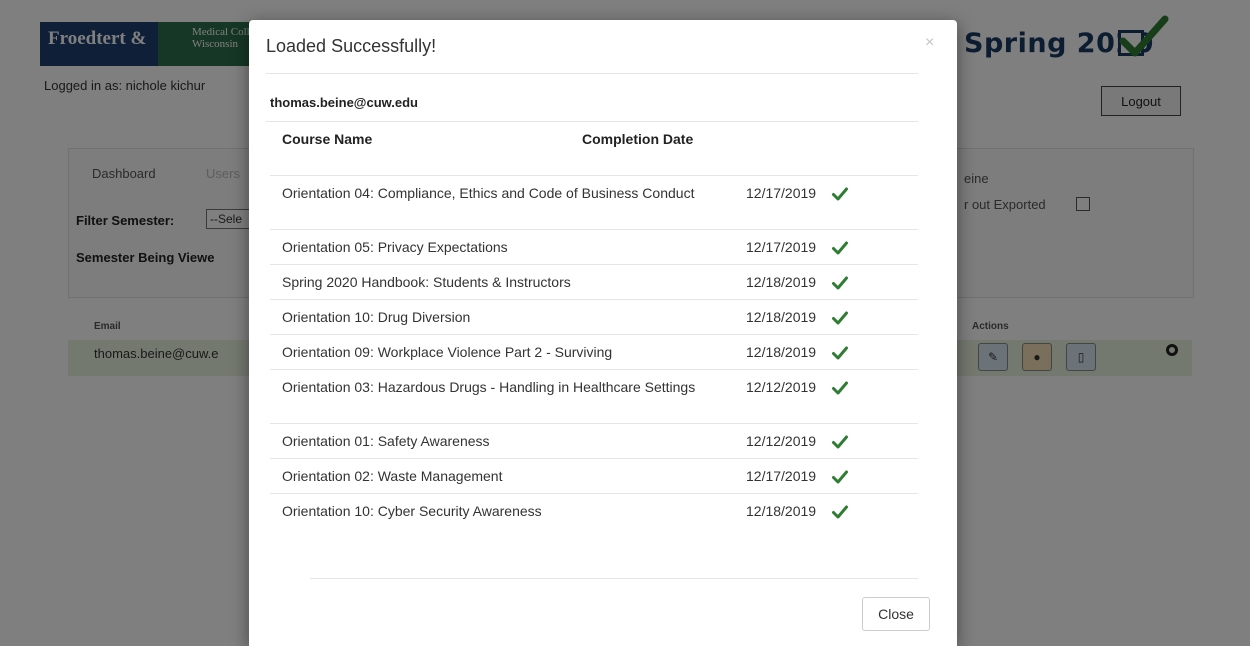 The width and height of the screenshot is (1250, 646). Describe the element at coordinates (395, 247) in the screenshot. I see `course-name: Orientation 05: Privacy Expectations` at that location.